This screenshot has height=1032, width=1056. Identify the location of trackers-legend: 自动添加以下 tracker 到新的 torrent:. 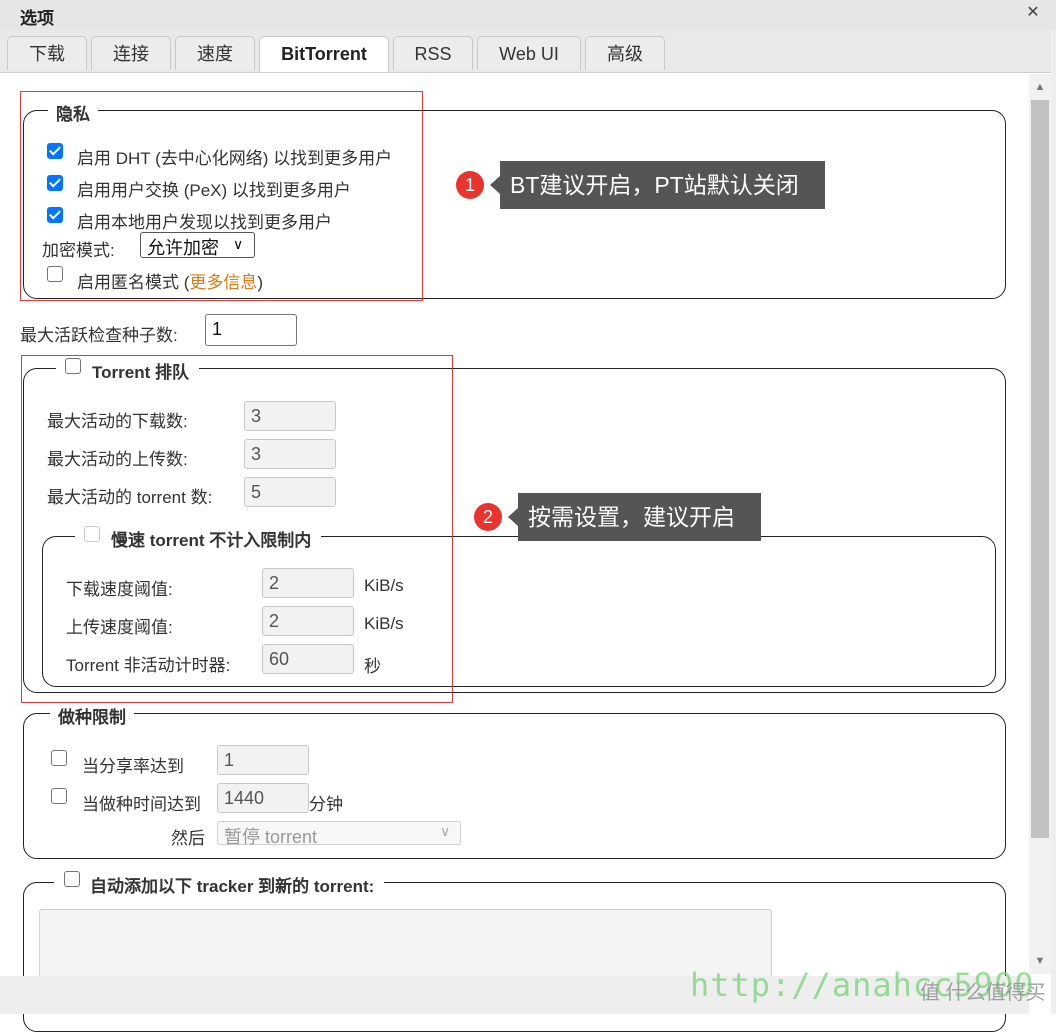
(219, 884).